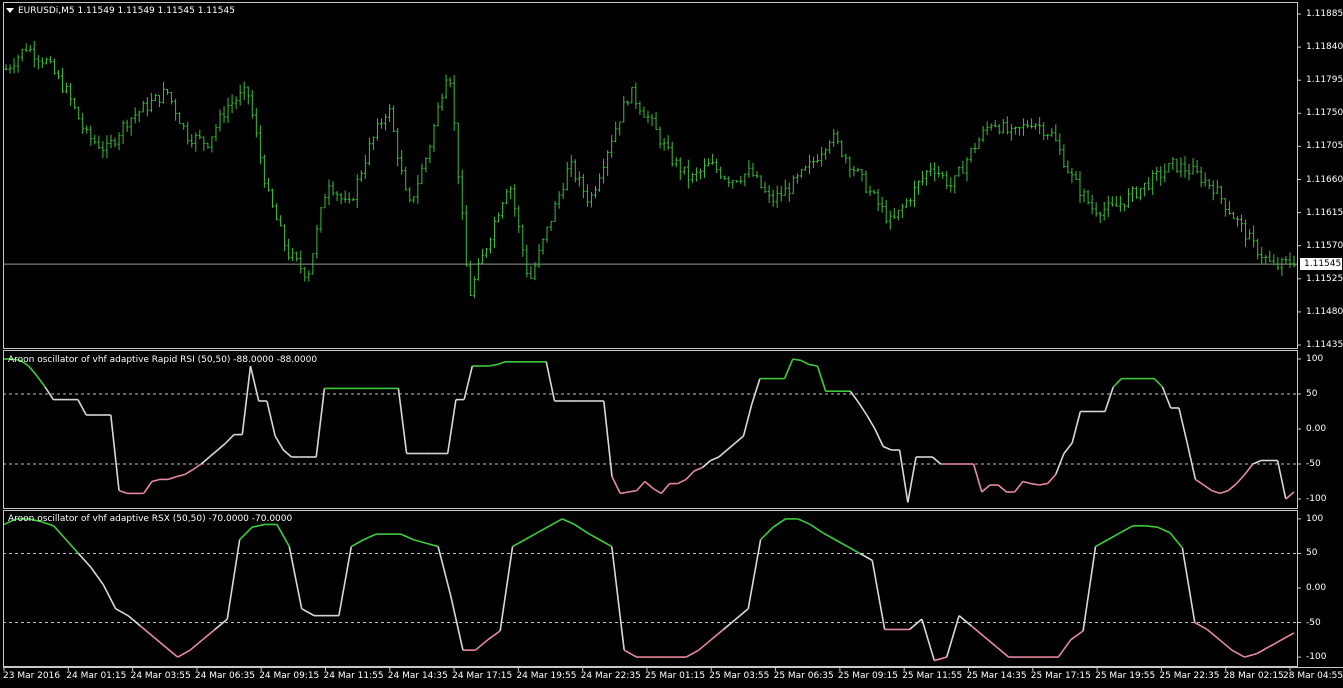 This screenshot has height=688, width=1343. Describe the element at coordinates (867, 676) in the screenshot. I see `time-axis-label: 25 Mar 09:15` at that location.